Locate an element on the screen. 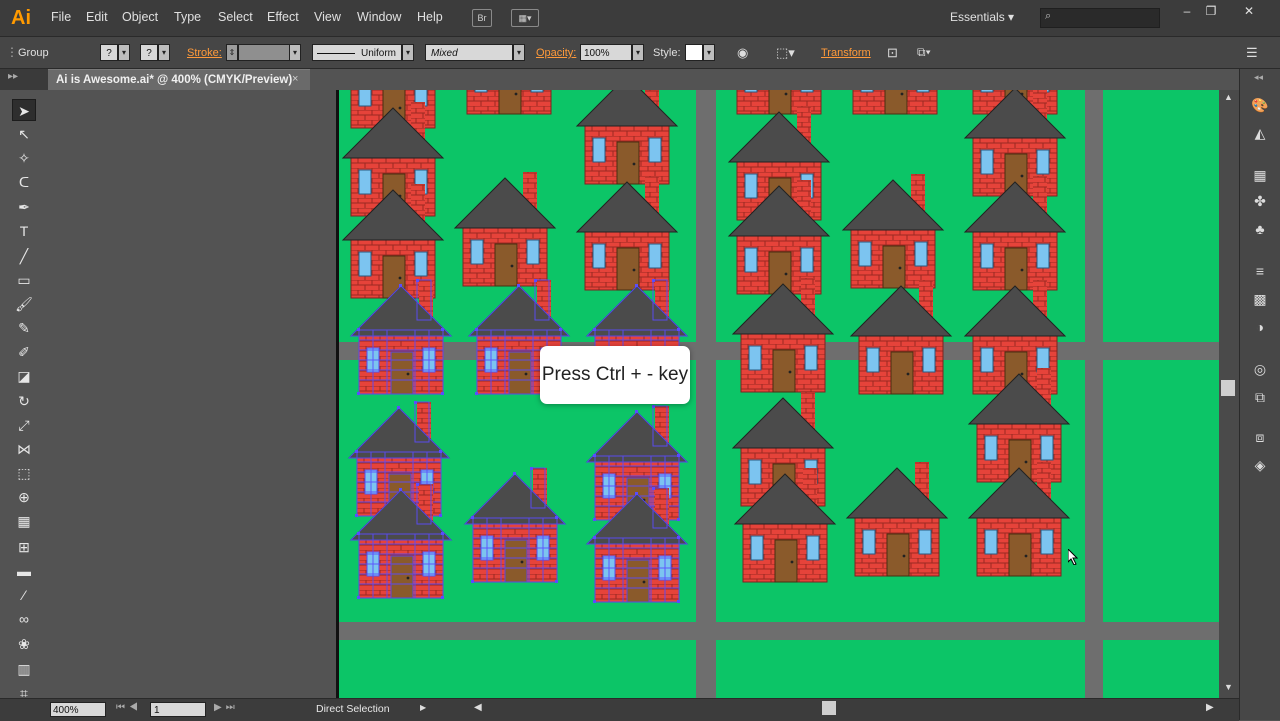 The width and height of the screenshot is (1280, 721). paintbrush-tool-icon: 🖌 is located at coordinates (24, 304).